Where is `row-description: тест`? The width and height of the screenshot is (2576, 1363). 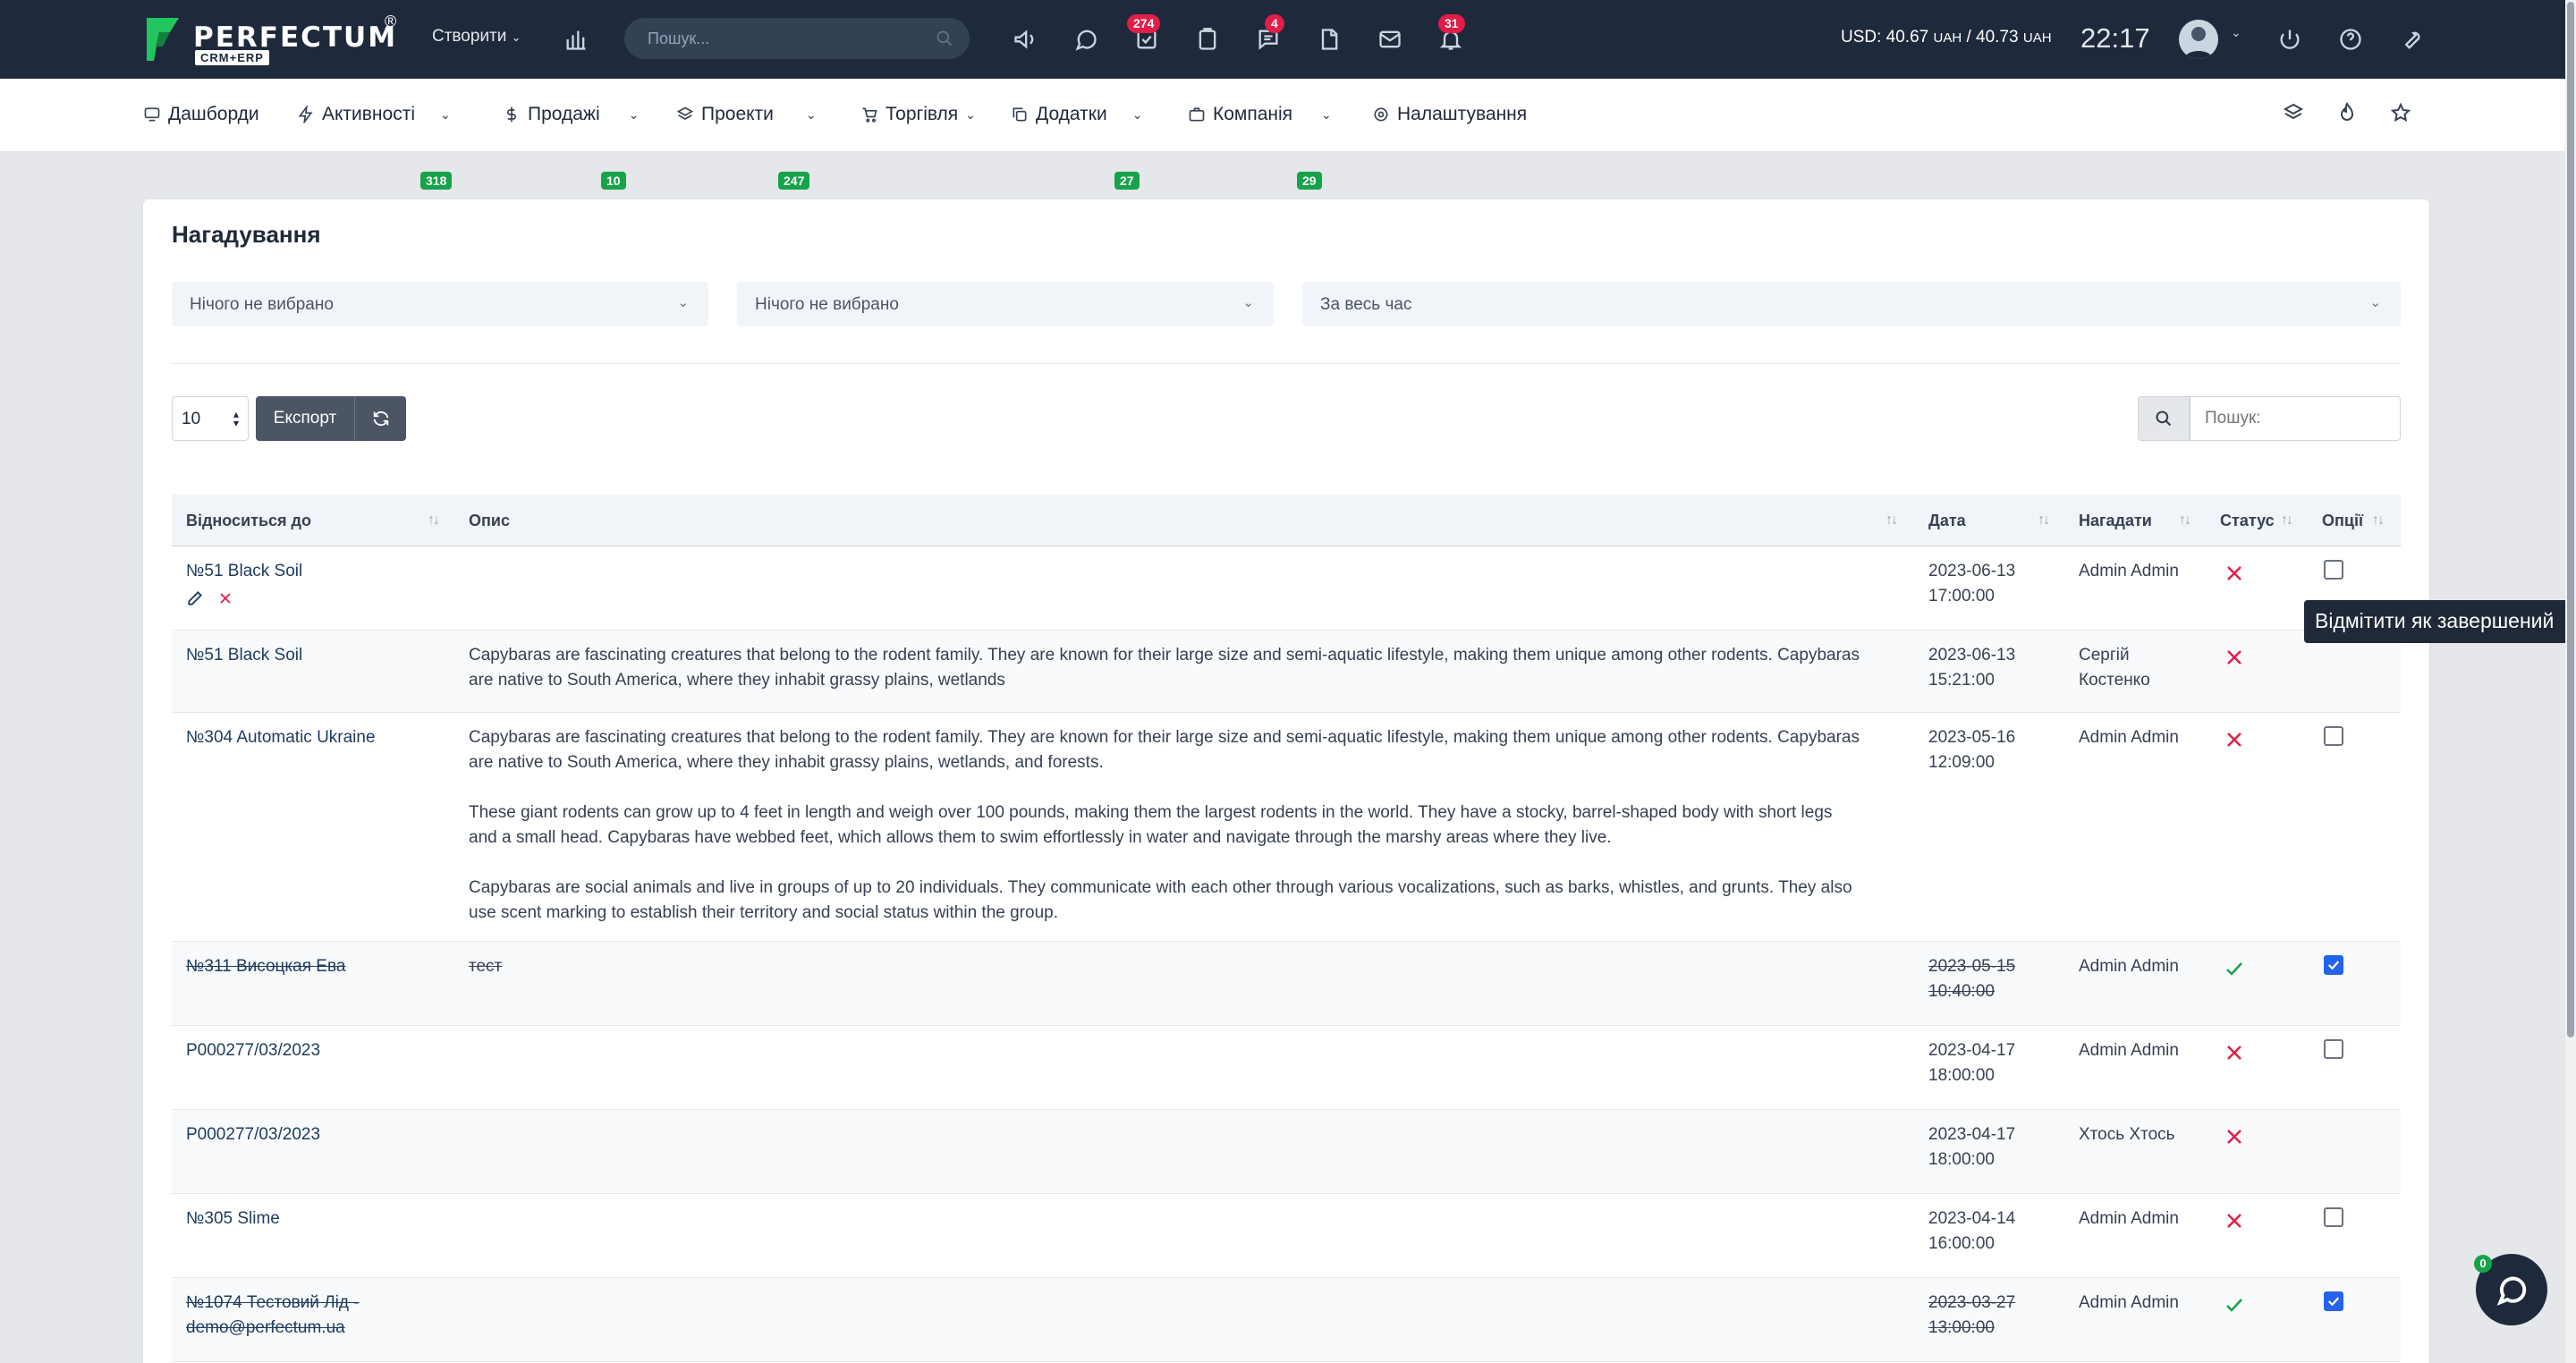
row-description: тест is located at coordinates (1166, 979).